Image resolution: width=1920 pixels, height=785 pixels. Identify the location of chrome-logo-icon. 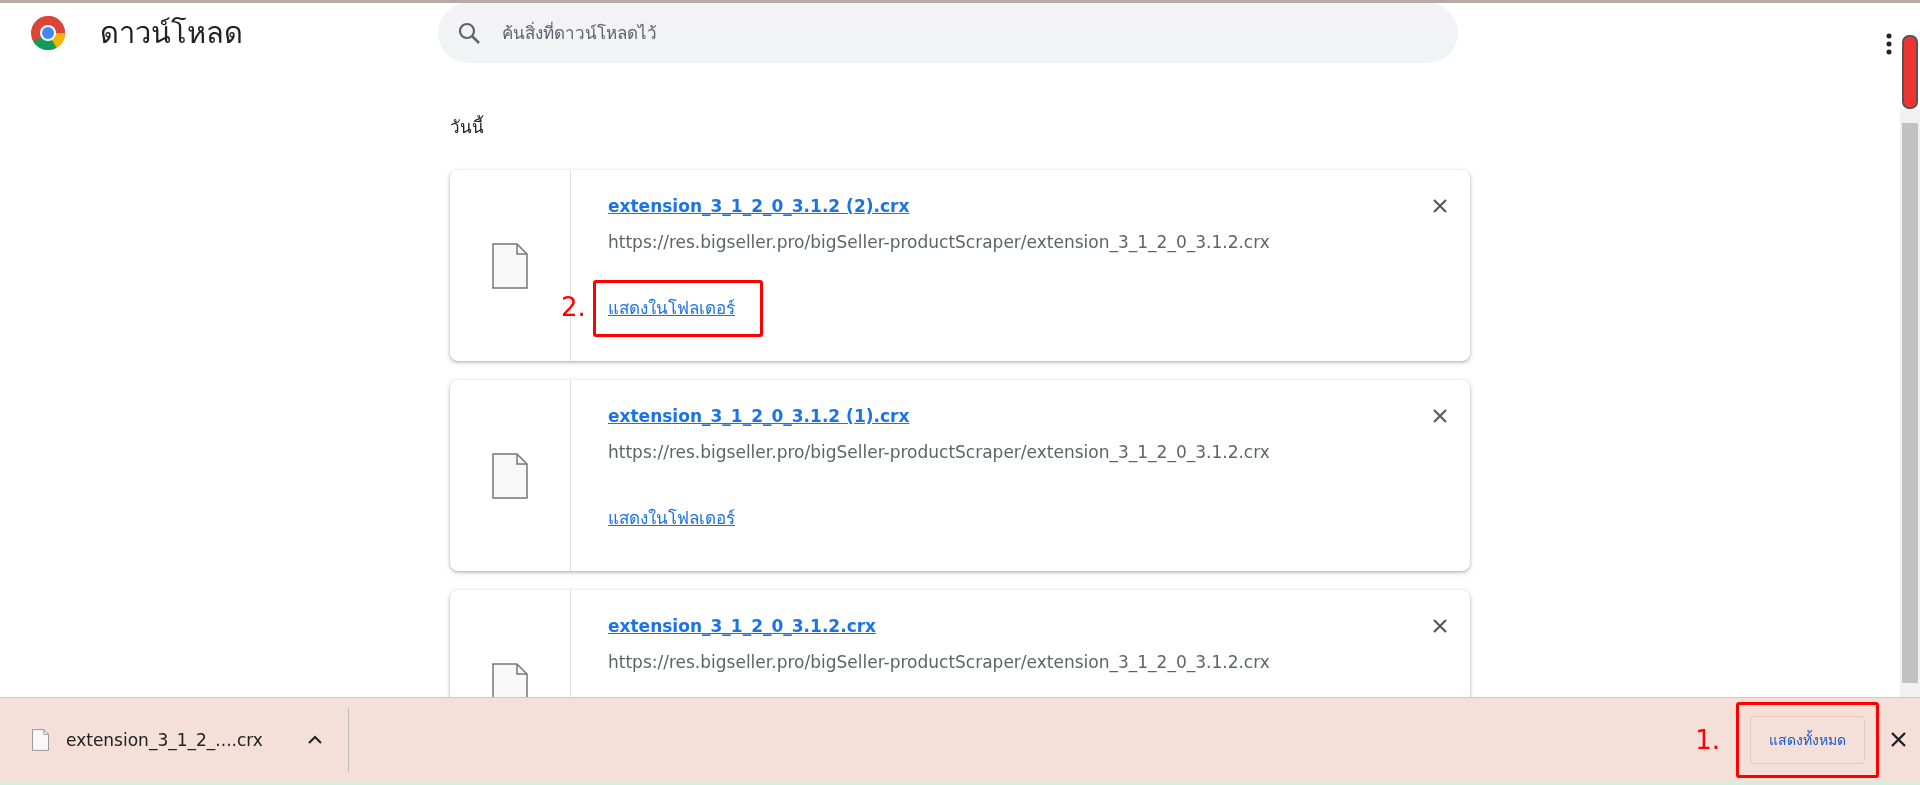
(48, 33).